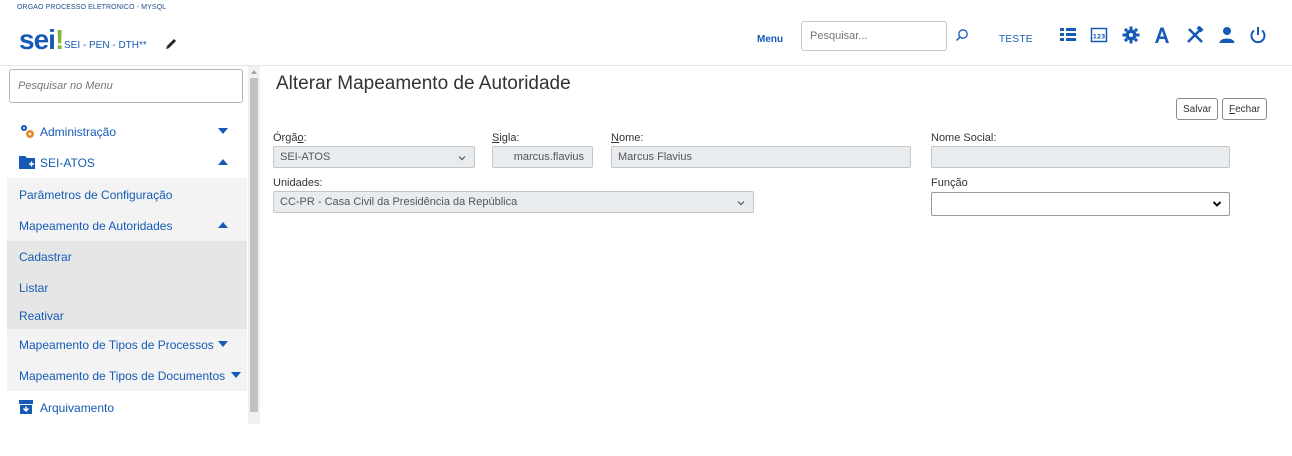  What do you see at coordinates (1195, 35) in the screenshot?
I see `tools-icon` at bounding box center [1195, 35].